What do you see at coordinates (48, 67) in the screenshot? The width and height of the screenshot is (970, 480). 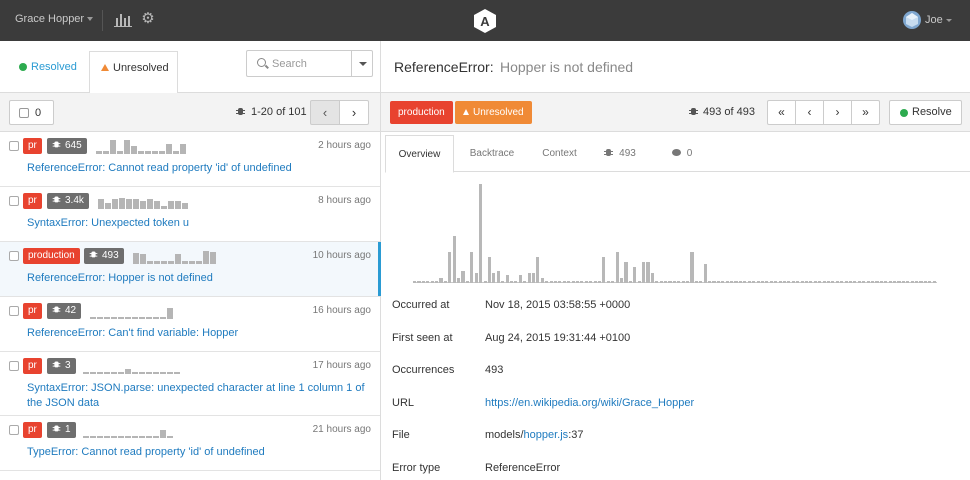 I see `tab-resolved: Resolved` at bounding box center [48, 67].